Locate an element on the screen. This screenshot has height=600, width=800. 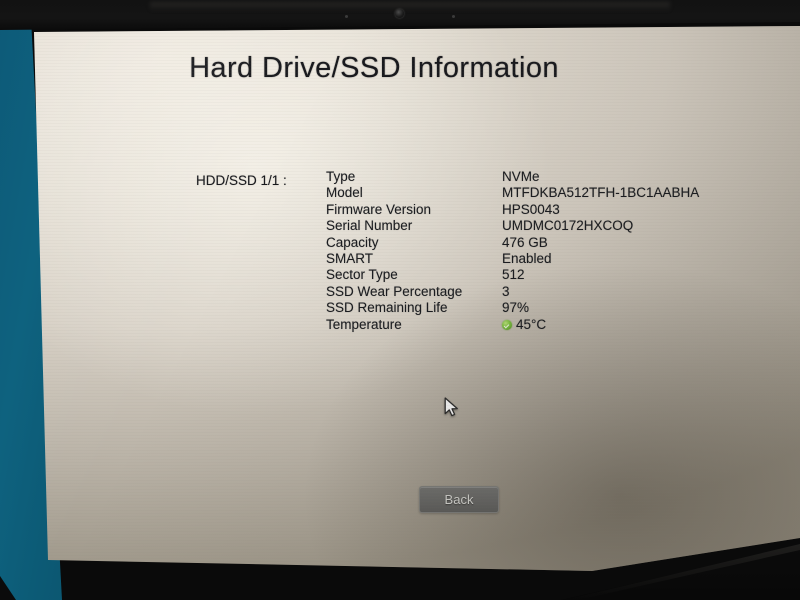
info-row-model: Model MTFDKBA512TFH-1BC1AABHA is located at coordinates (512, 193).